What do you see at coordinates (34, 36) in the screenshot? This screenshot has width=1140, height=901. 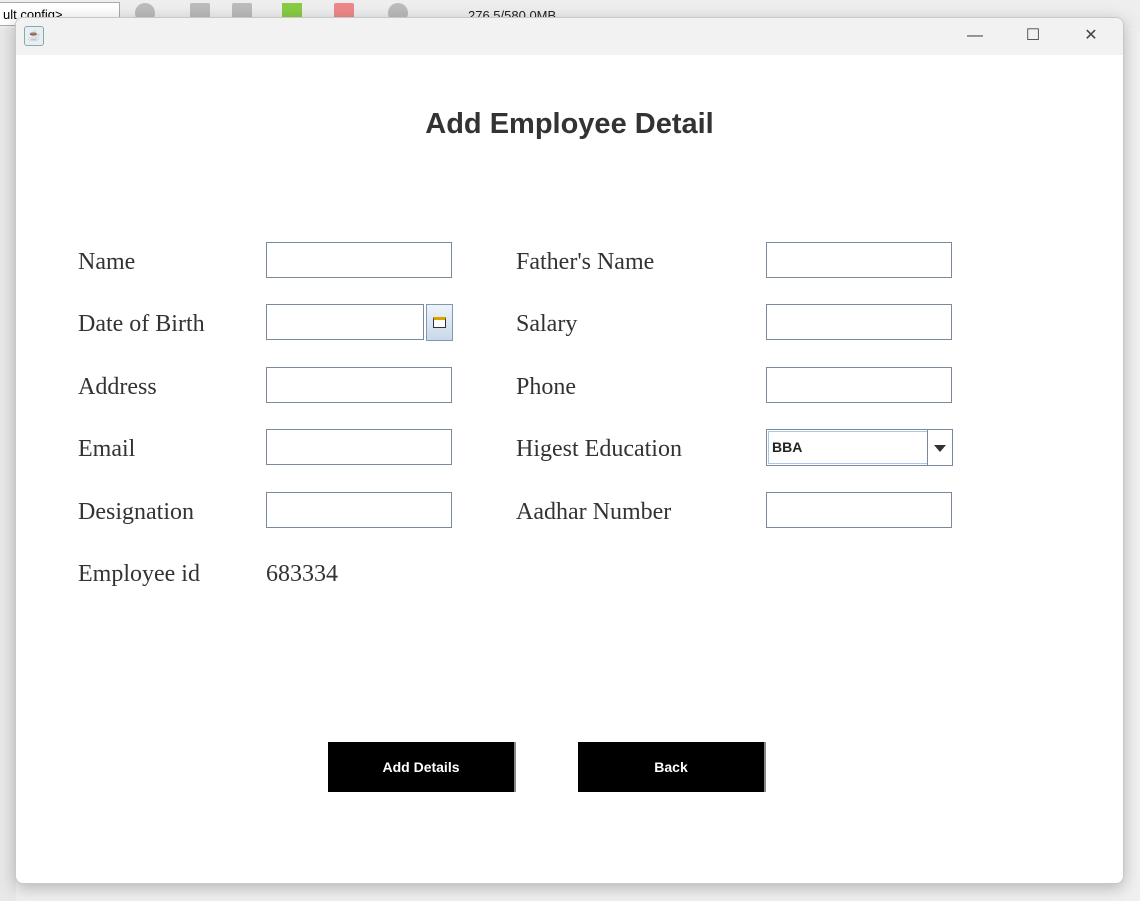 I see `java-icon: ☕` at bounding box center [34, 36].